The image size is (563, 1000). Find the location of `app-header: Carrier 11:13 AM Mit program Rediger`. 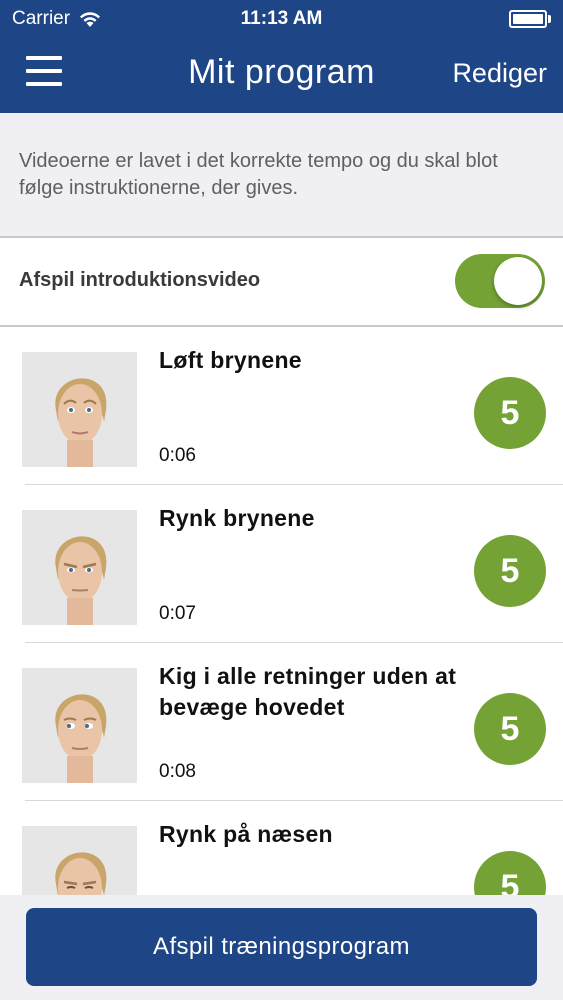

app-header: Carrier 11:13 AM Mit program Rediger is located at coordinates (281, 56).